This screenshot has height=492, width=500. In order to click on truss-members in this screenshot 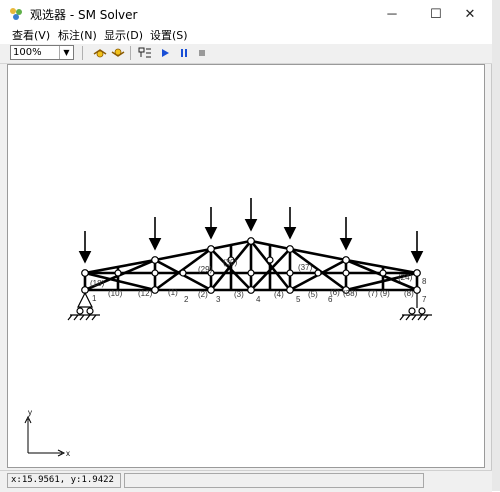, I will do `click(251, 265)`.